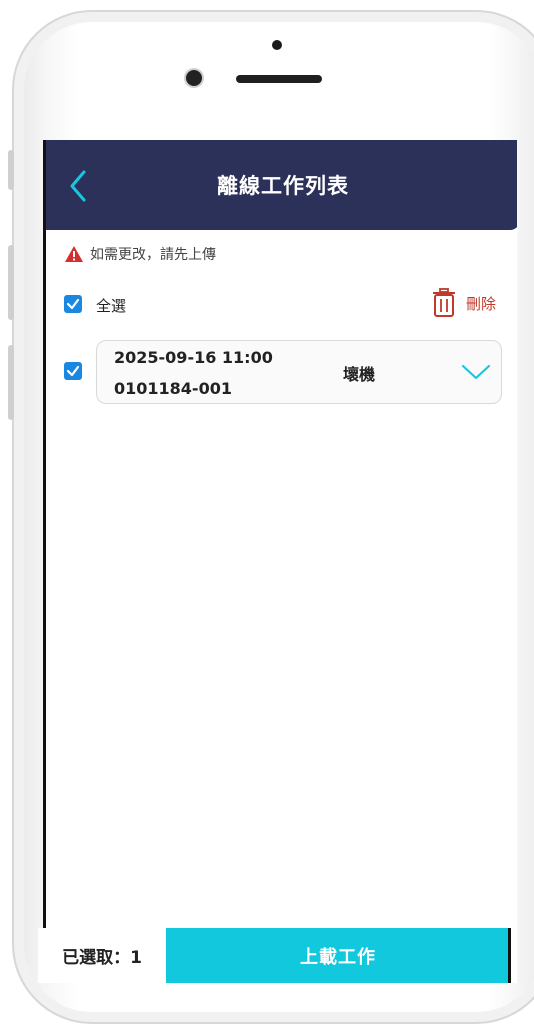  Describe the element at coordinates (111, 306) in the screenshot. I see `select-all-label: 全選` at that location.